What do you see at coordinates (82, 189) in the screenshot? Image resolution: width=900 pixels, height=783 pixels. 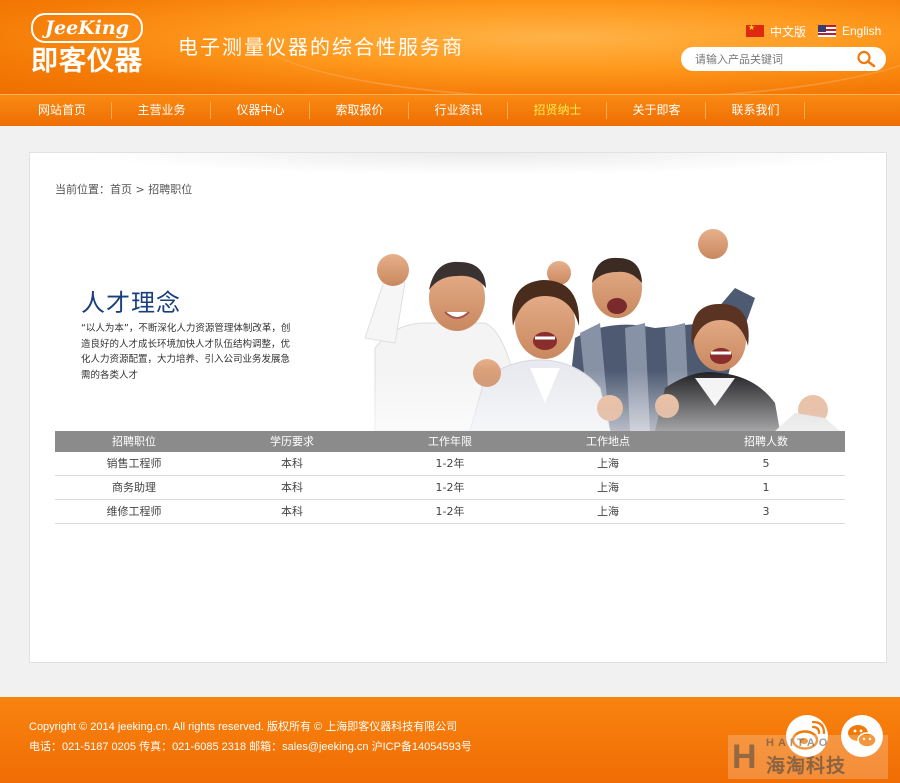 I see `breadcrumb-prefix: 当前位置：` at bounding box center [82, 189].